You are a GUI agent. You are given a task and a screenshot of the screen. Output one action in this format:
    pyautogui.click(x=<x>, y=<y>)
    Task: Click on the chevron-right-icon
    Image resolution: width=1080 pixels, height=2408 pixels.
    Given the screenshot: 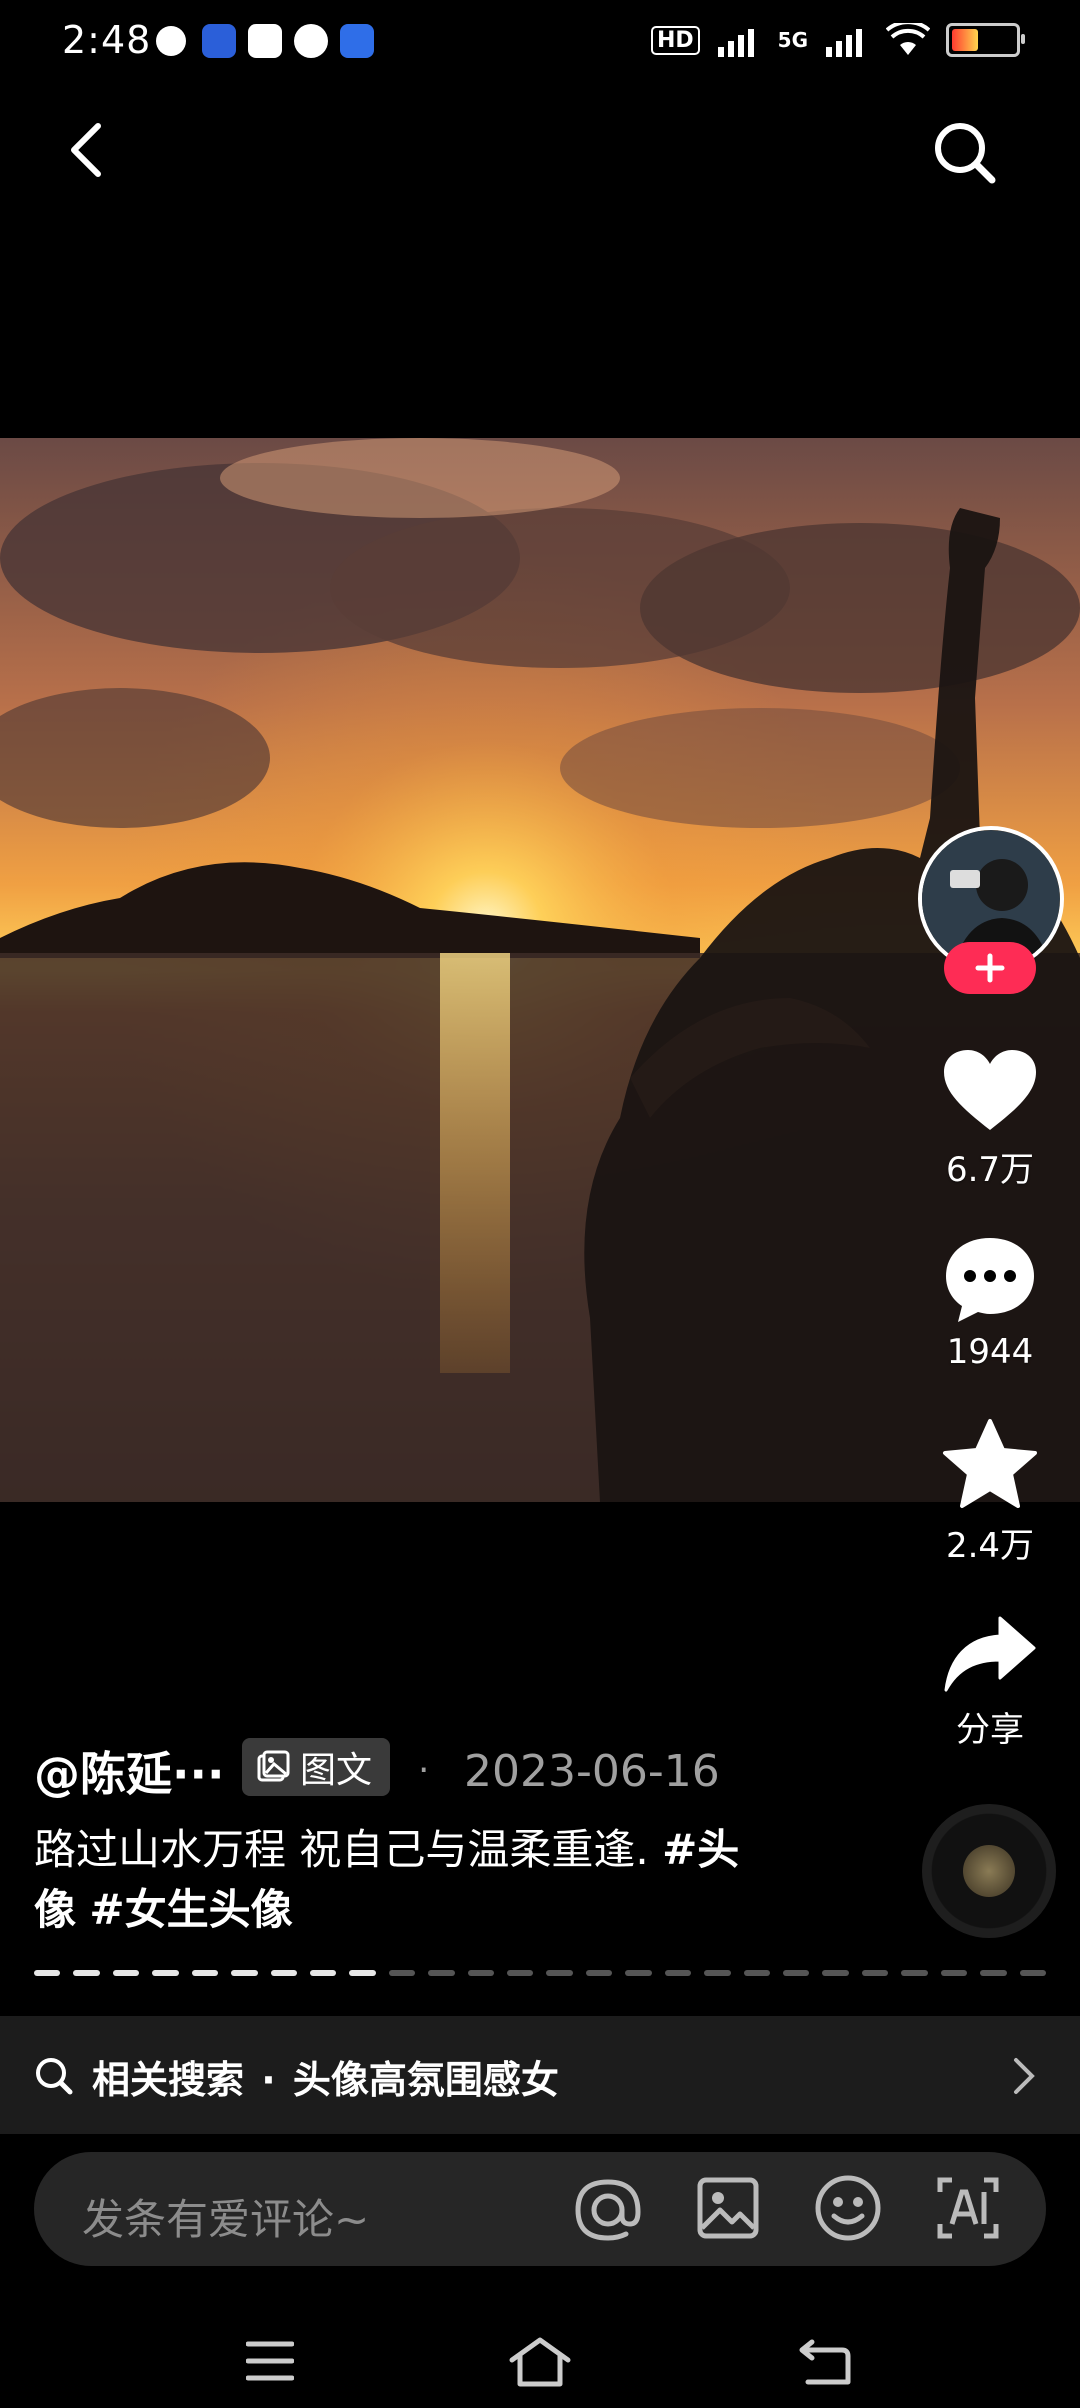 What is the action you would take?
    pyautogui.click(x=1024, y=2076)
    